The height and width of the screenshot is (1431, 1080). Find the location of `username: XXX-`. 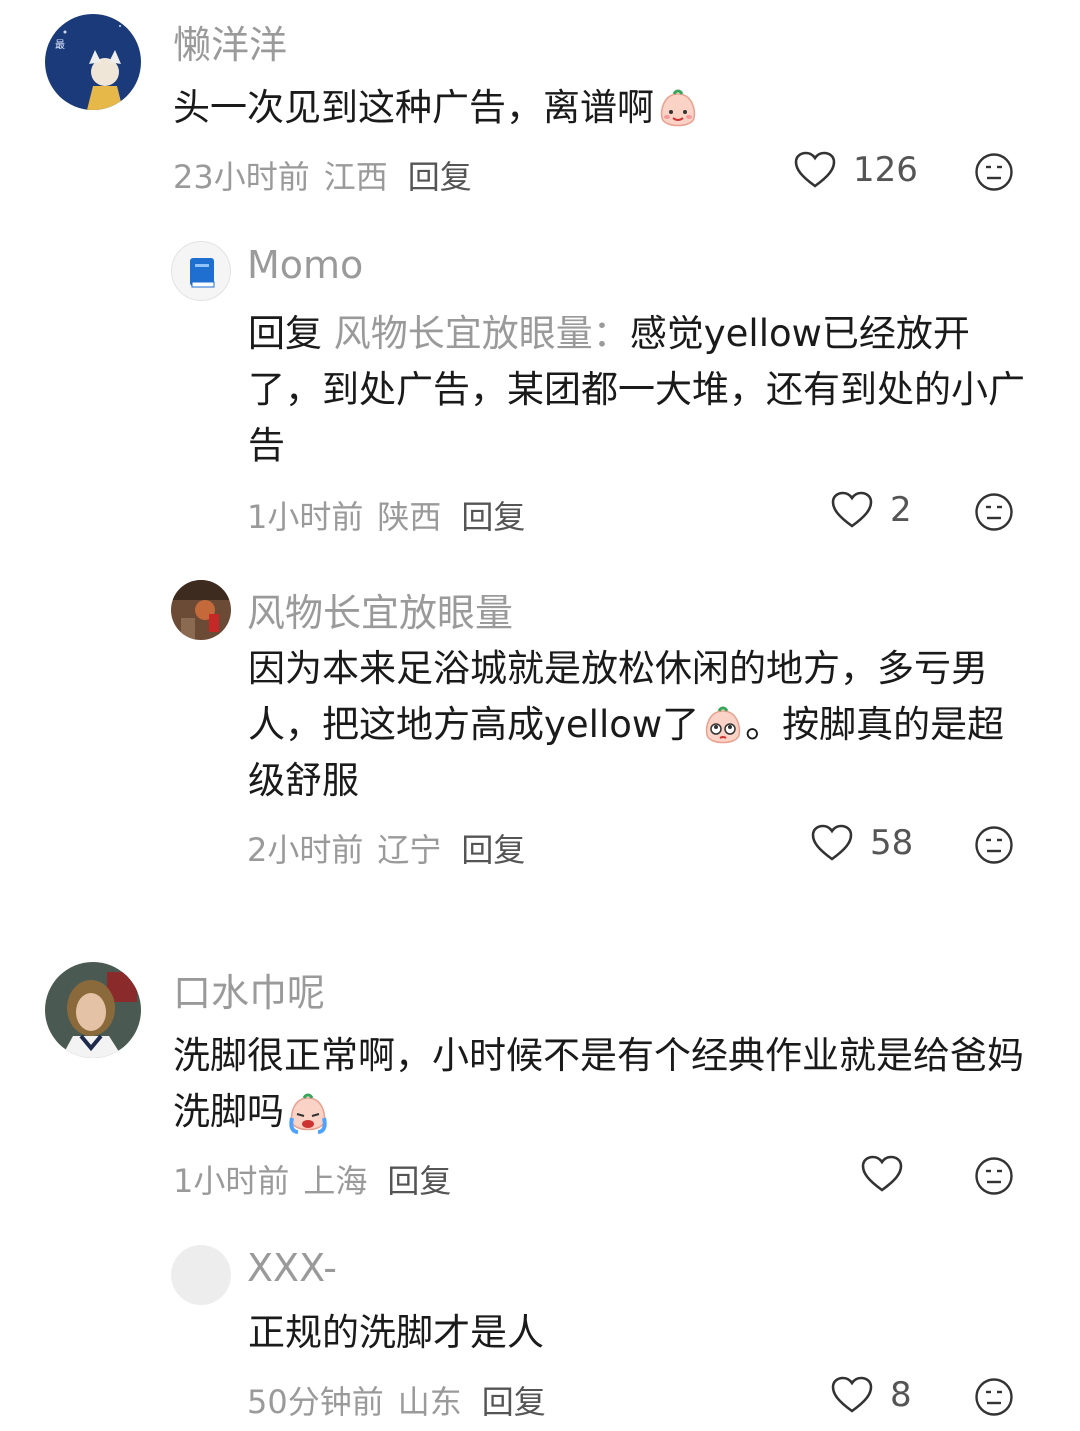

username: XXX- is located at coordinates (292, 1268).